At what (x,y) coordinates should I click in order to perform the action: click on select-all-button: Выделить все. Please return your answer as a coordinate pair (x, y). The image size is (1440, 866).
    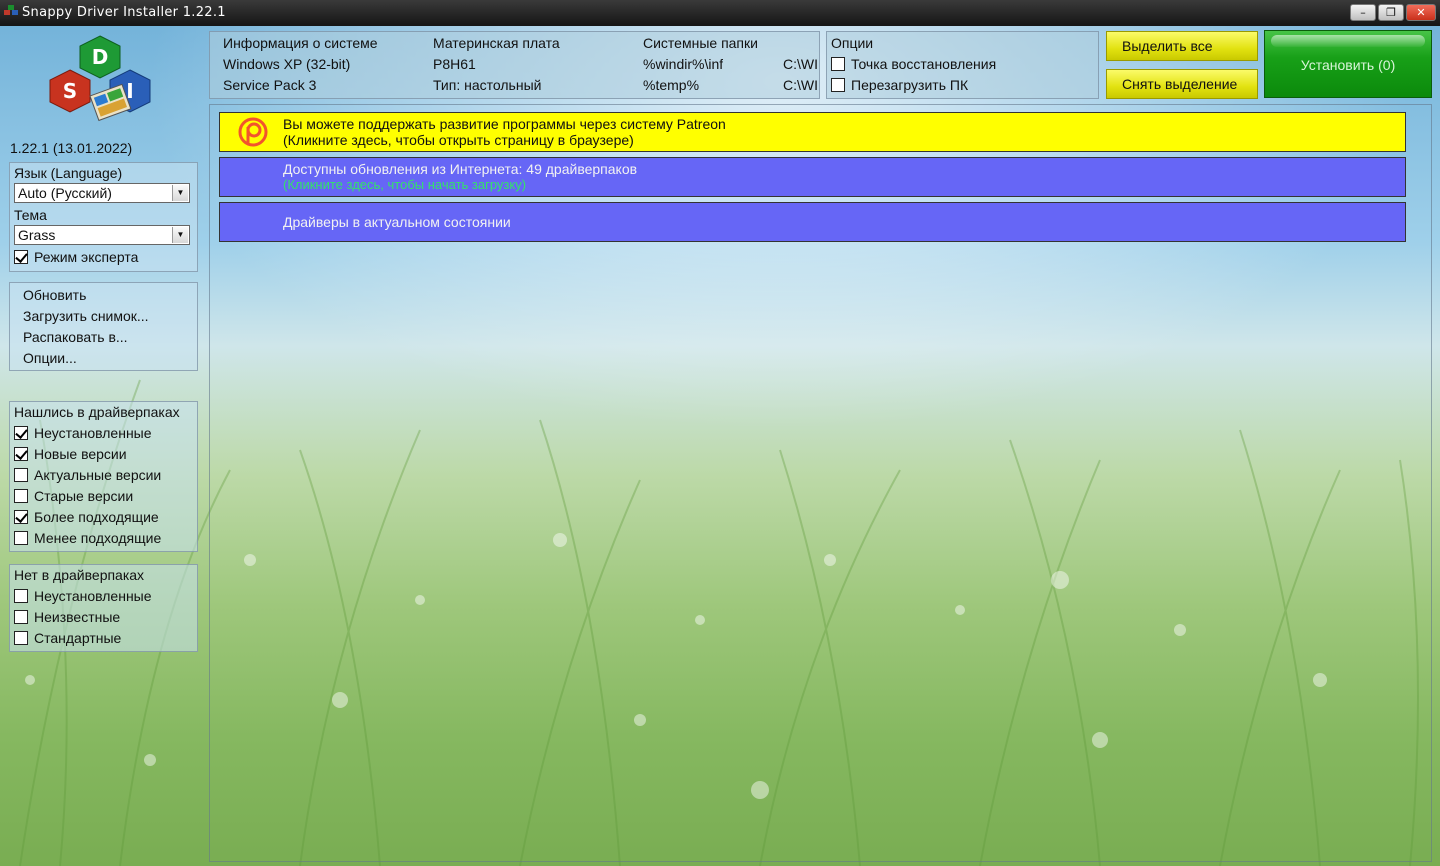
    Looking at the image, I should click on (1182, 46).